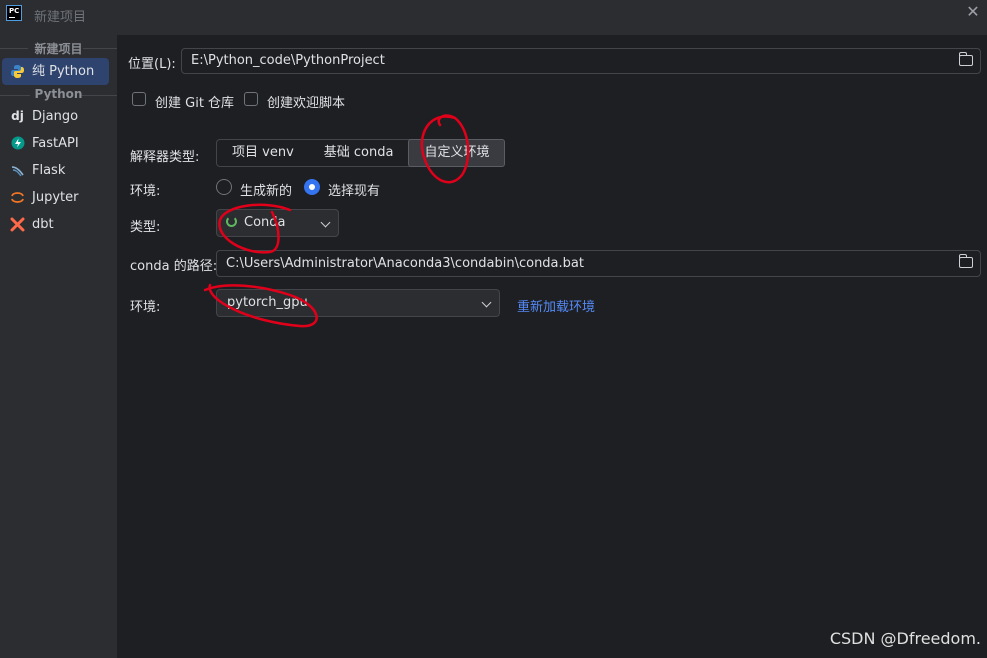  I want to click on interpreter-type-label: 解释器类型:, so click(165, 157).